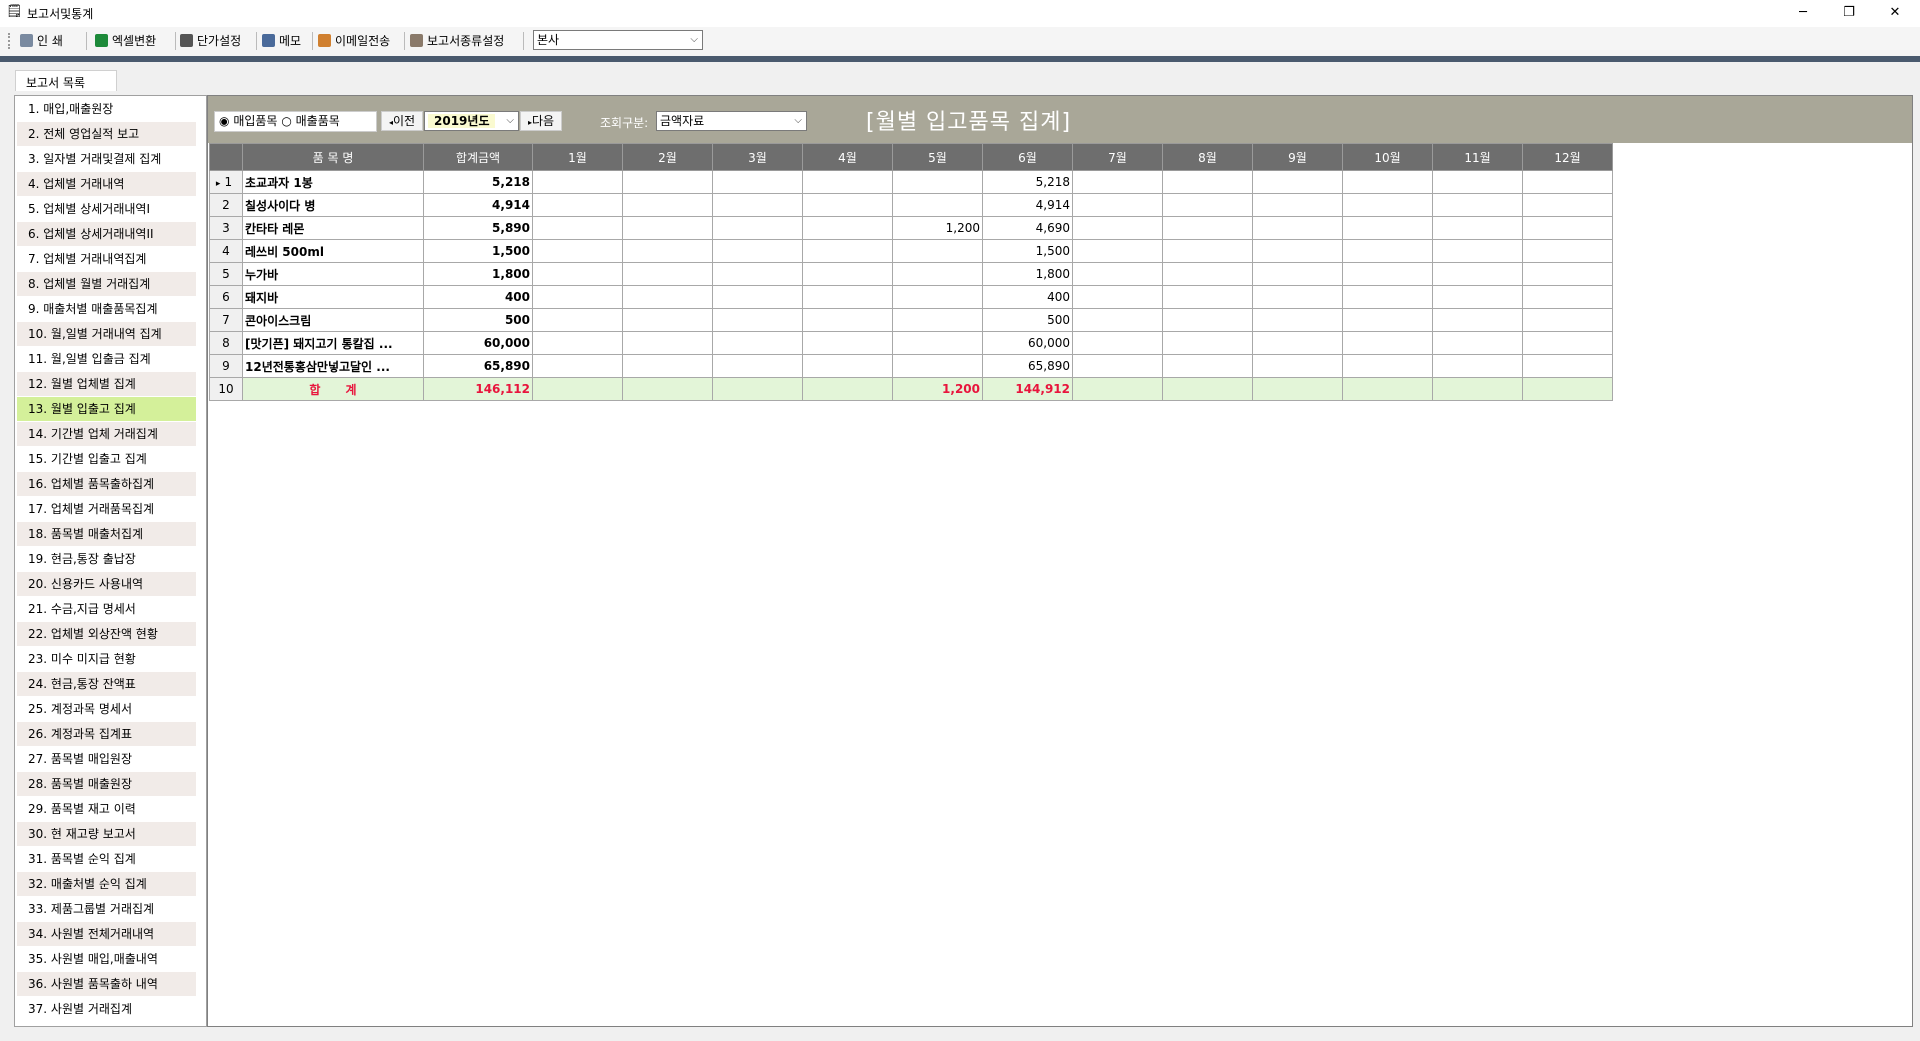 Image resolution: width=1920 pixels, height=1041 pixels. Describe the element at coordinates (333, 182) in the screenshot. I see `item-name: 초교과자 1봉` at that location.